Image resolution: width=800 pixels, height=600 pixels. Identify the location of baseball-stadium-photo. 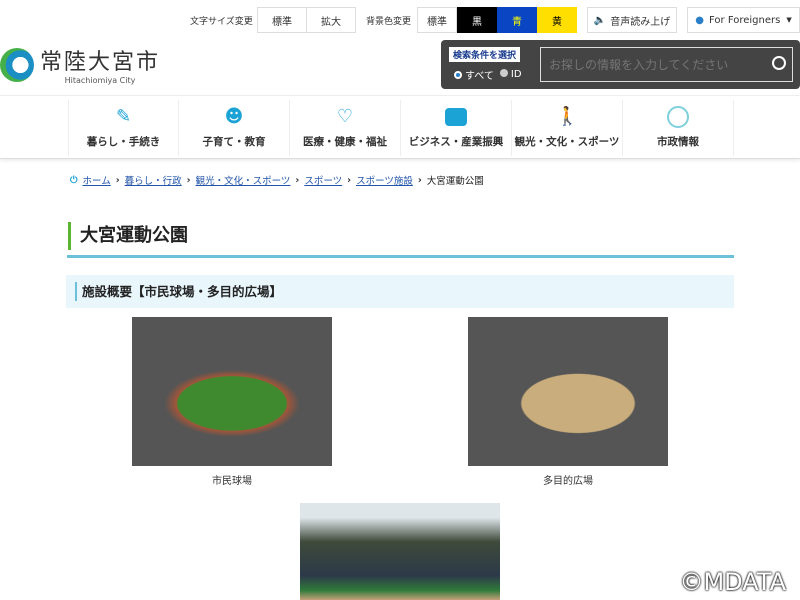
(232, 391).